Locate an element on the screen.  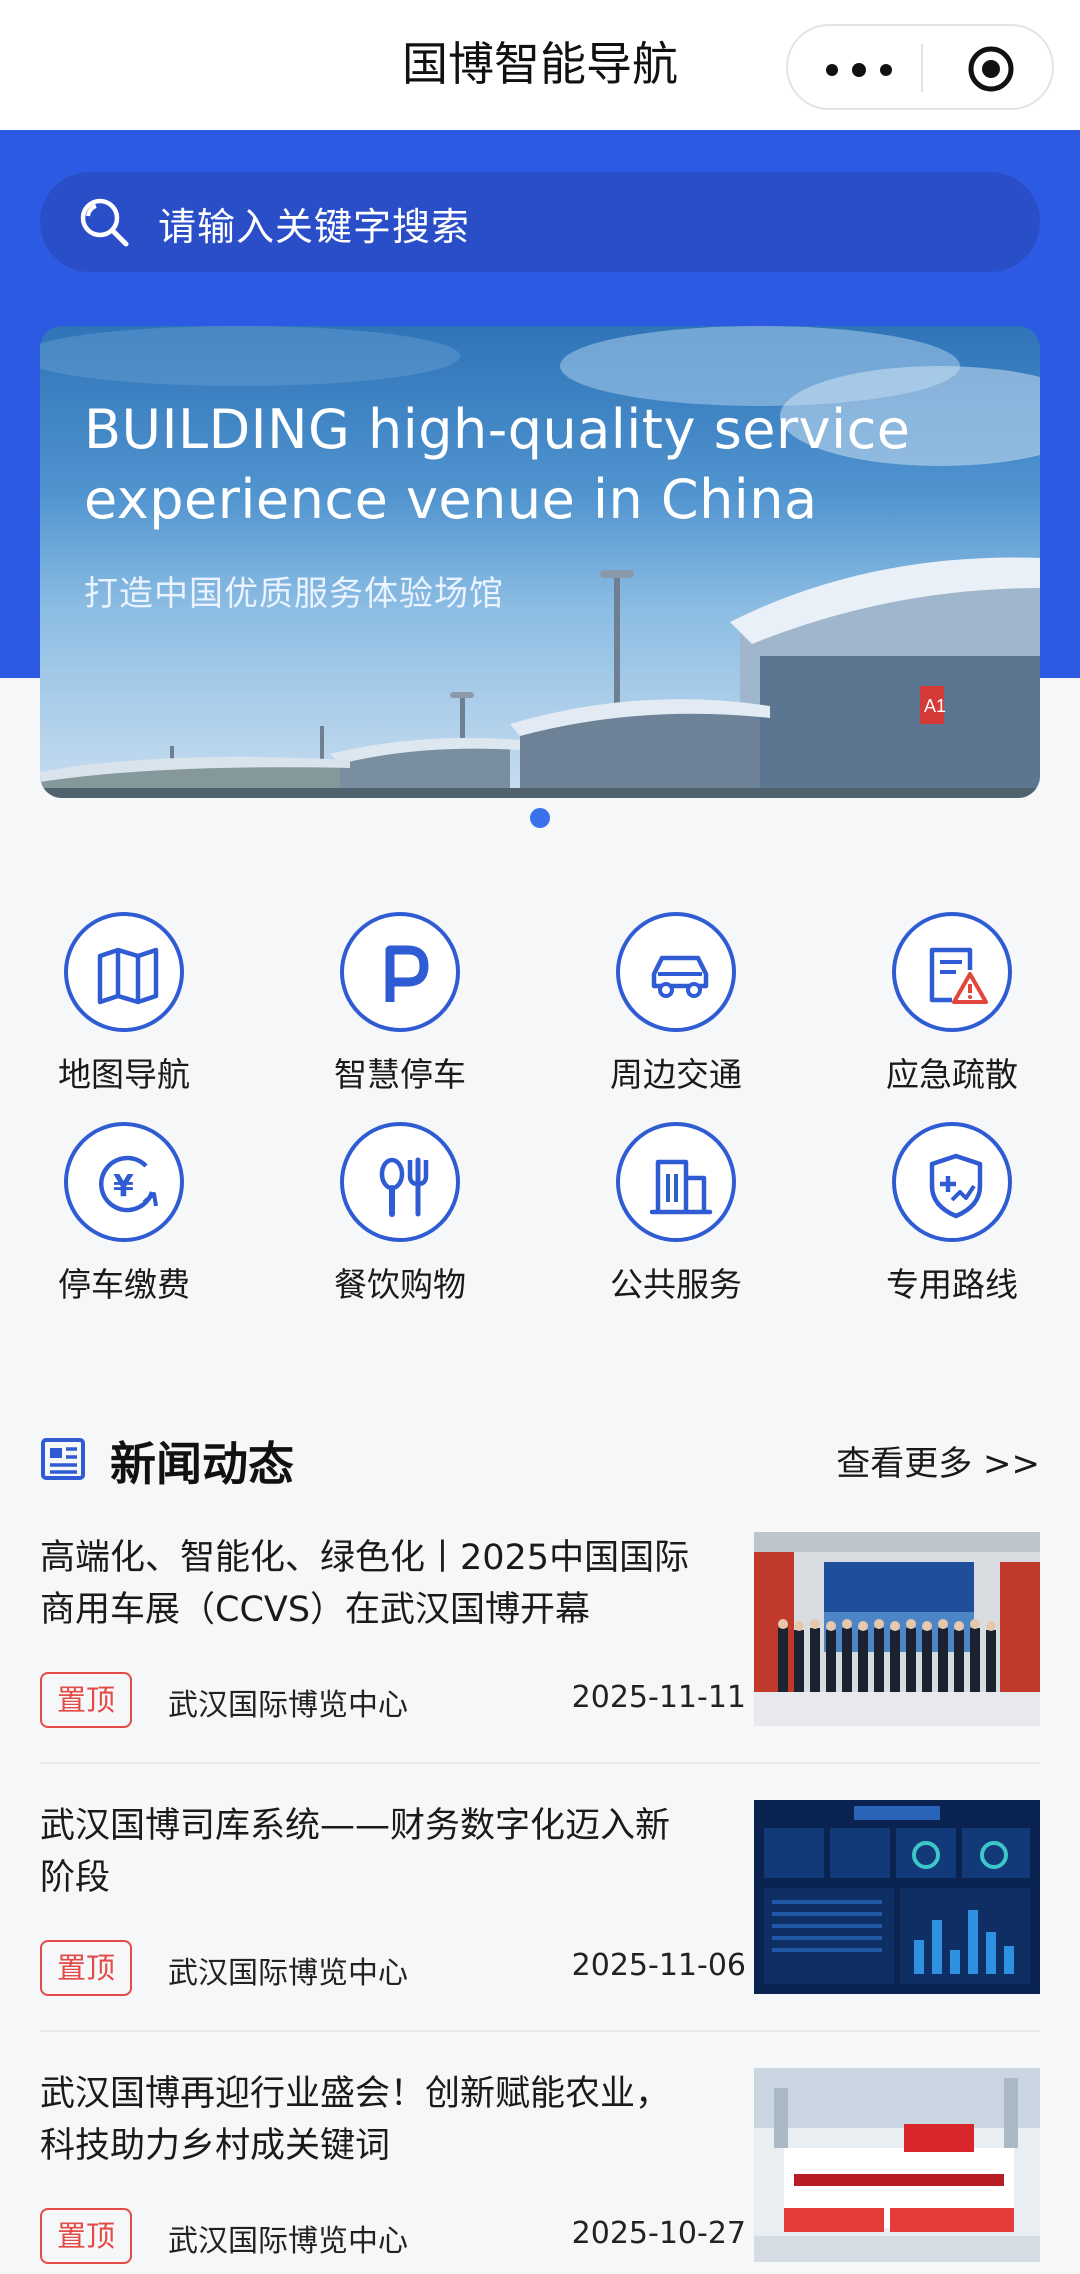
feature-public-services: 公共服务 is located at coordinates (676, 1207).